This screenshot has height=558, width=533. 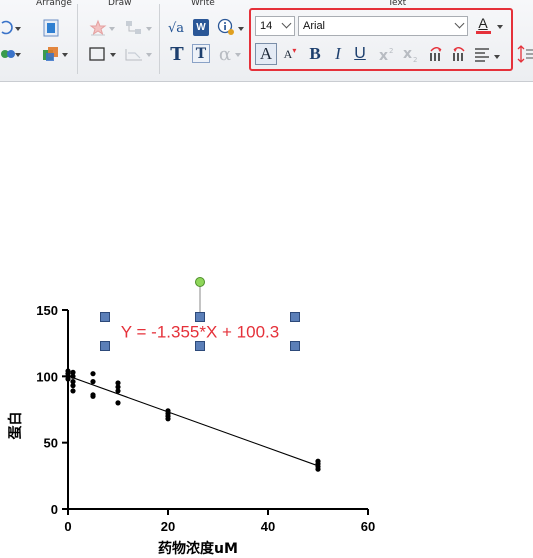 I want to click on decrease-font-button: A ▾, so click(x=290, y=54).